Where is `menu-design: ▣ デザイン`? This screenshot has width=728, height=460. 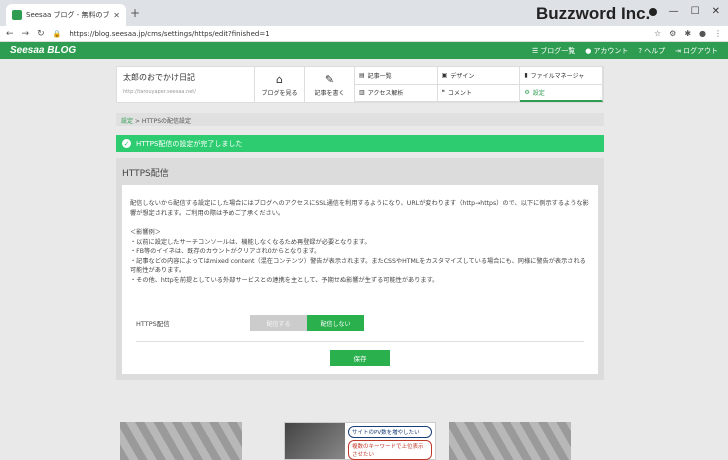
menu-design: ▣ デザイン is located at coordinates (479, 76).